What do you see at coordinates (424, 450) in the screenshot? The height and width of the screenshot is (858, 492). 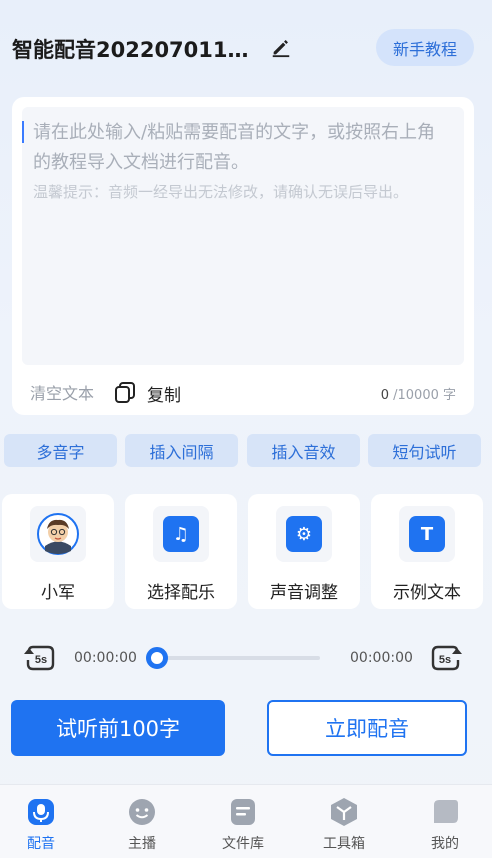 I see `sentence-preview-button: 短句试听` at bounding box center [424, 450].